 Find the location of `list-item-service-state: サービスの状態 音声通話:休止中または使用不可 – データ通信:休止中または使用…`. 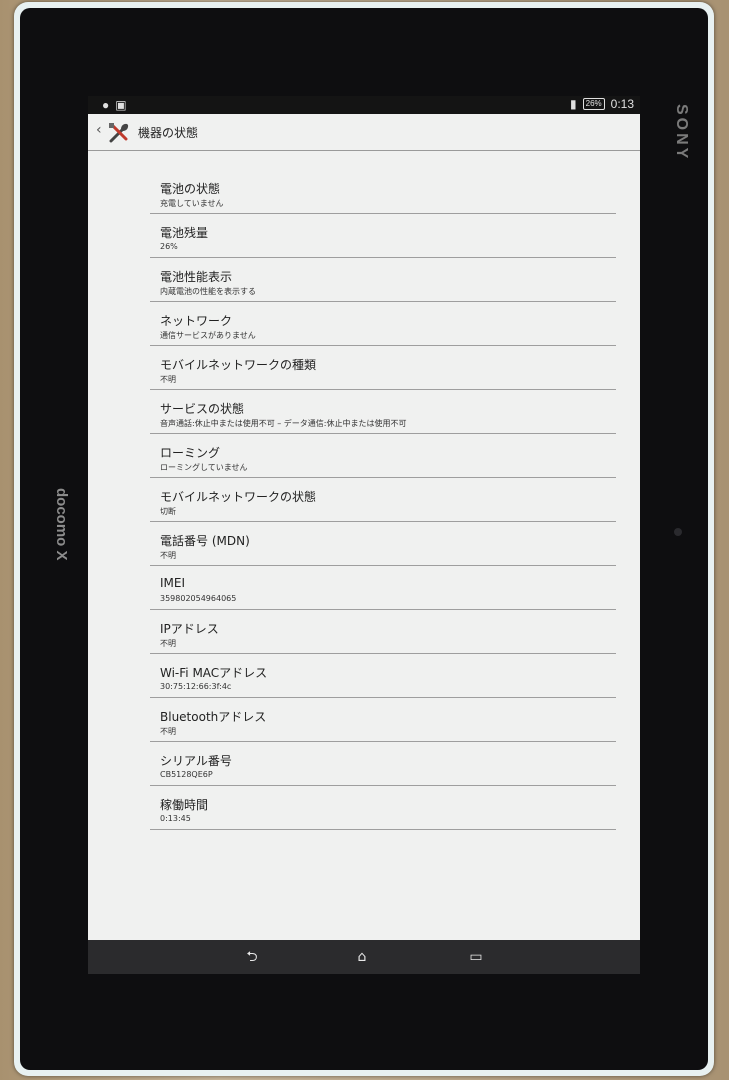

list-item-service-state: サービスの状態 音声通話:休止中または使用不可 – データ通信:休止中または使用… is located at coordinates (383, 412).